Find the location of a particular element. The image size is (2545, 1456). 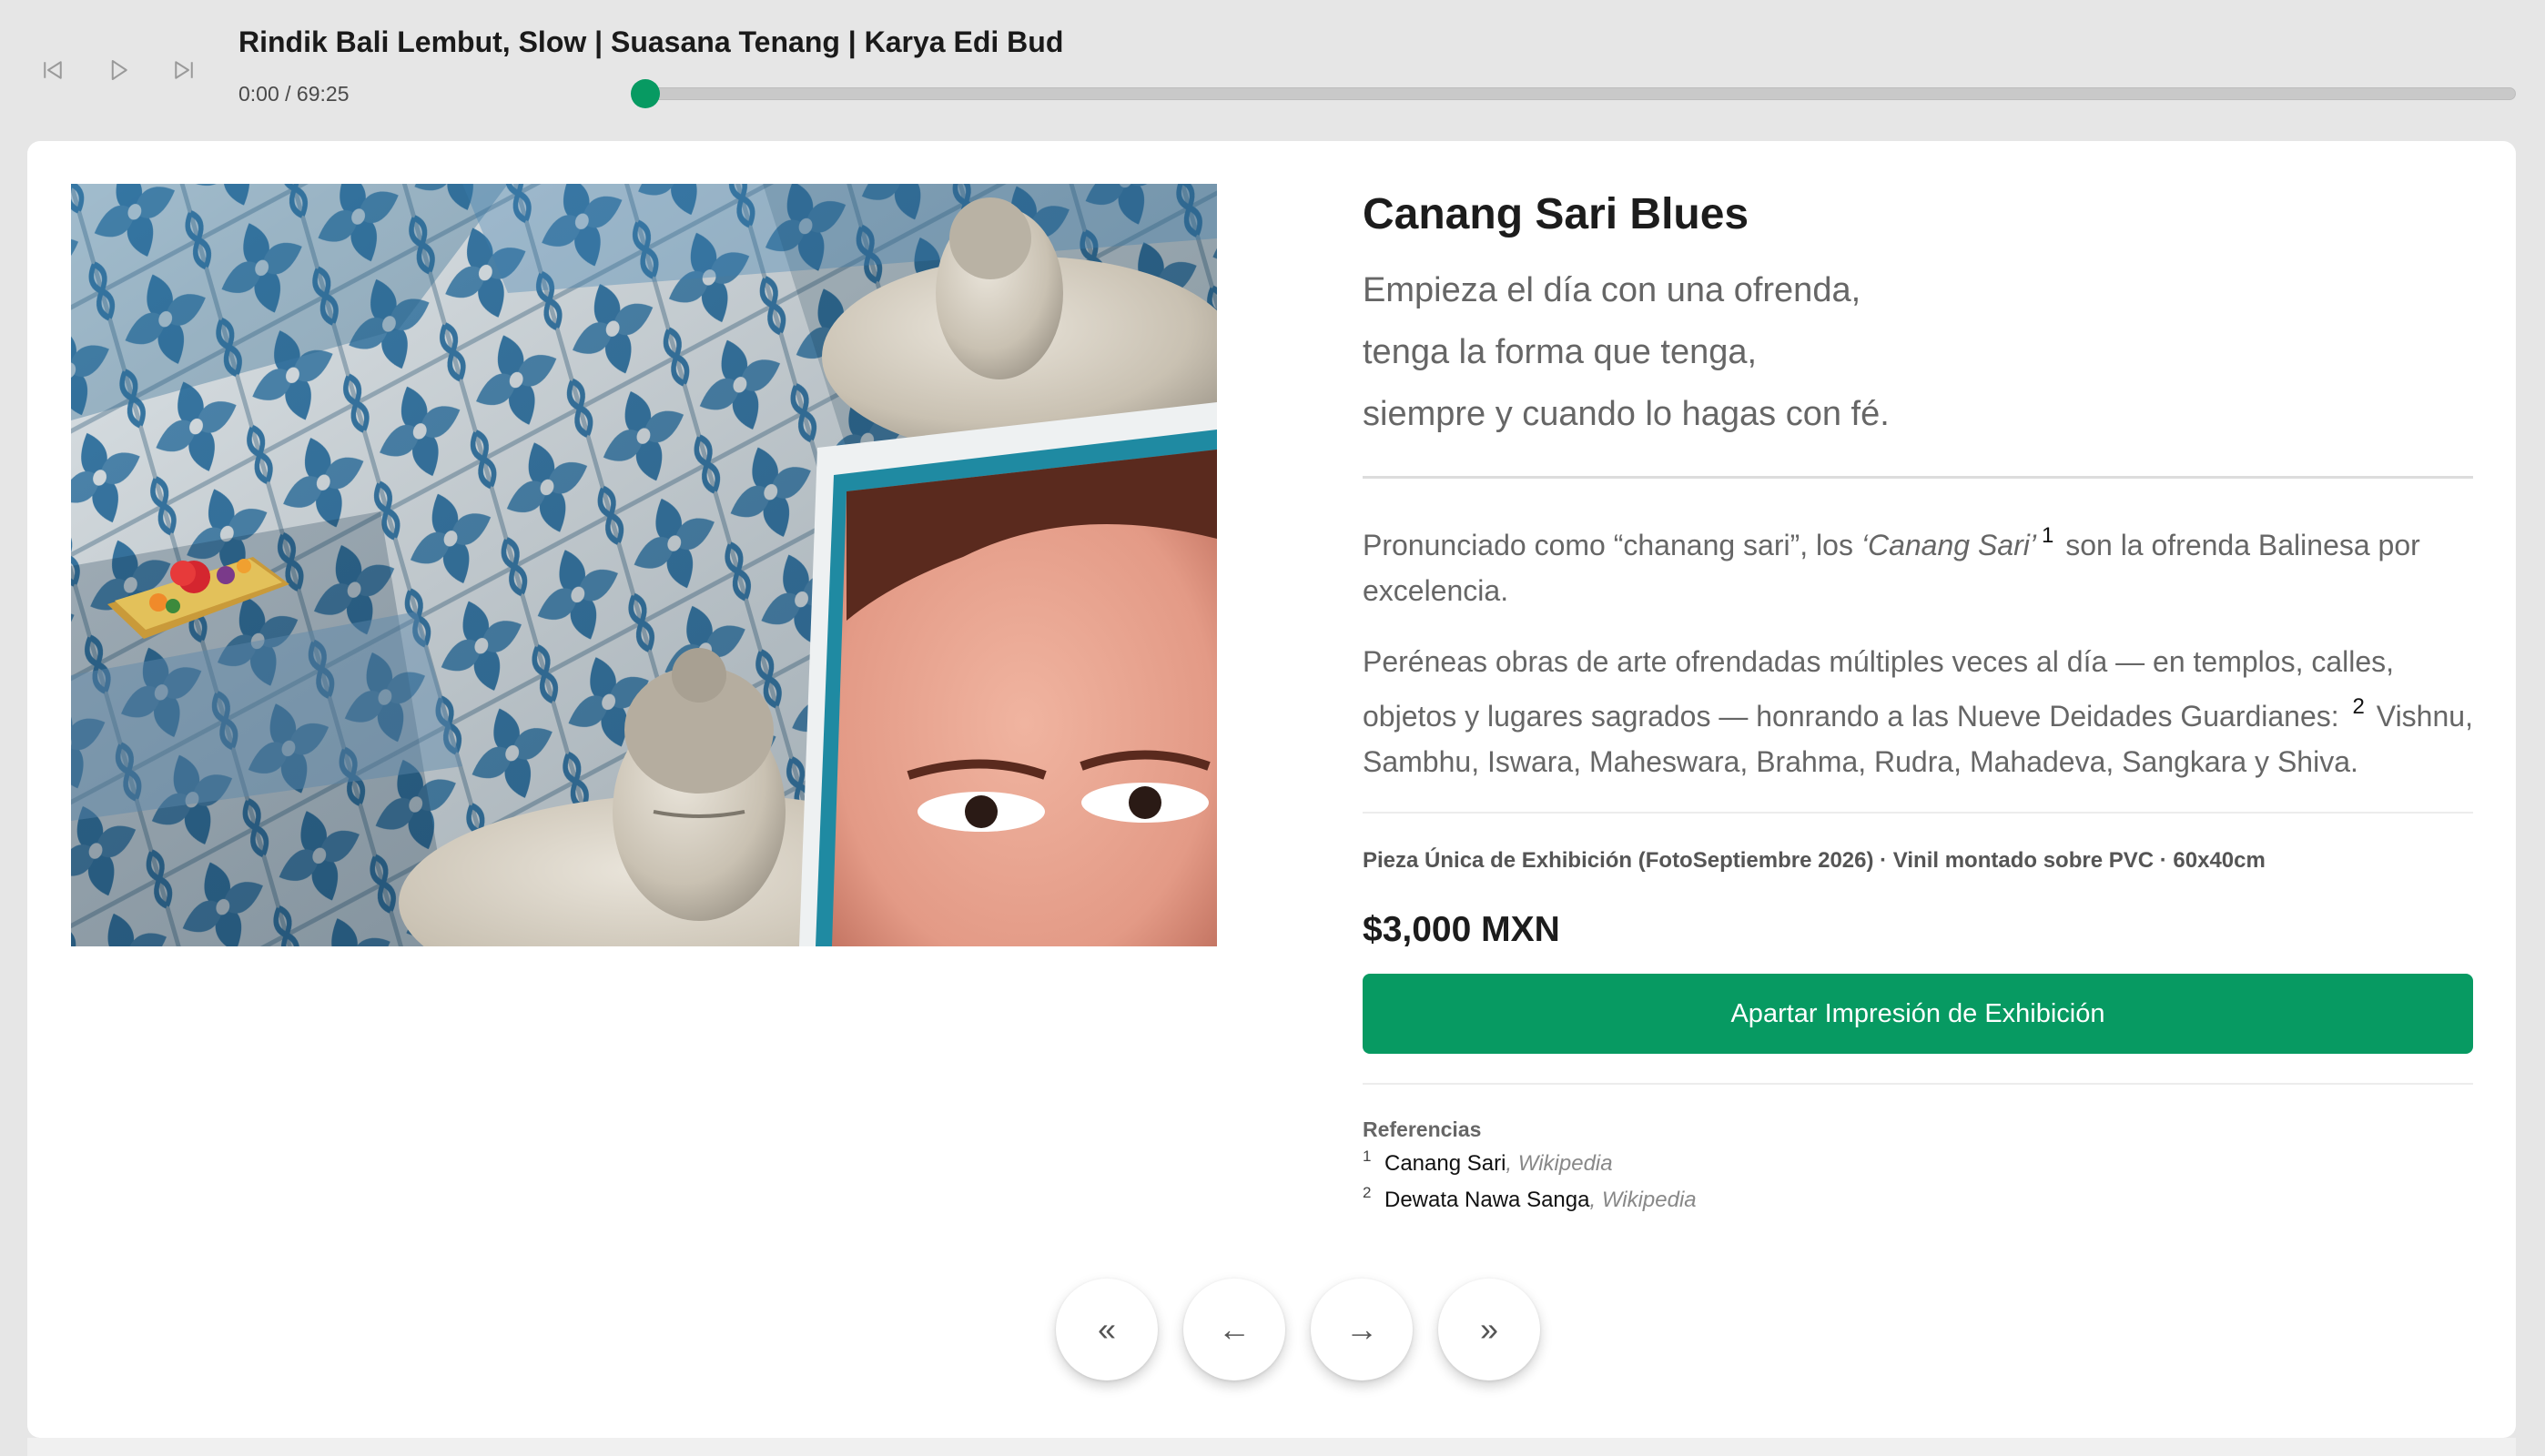

description-text: Pronunciado como “chanang sari”, los is located at coordinates (1612, 545).